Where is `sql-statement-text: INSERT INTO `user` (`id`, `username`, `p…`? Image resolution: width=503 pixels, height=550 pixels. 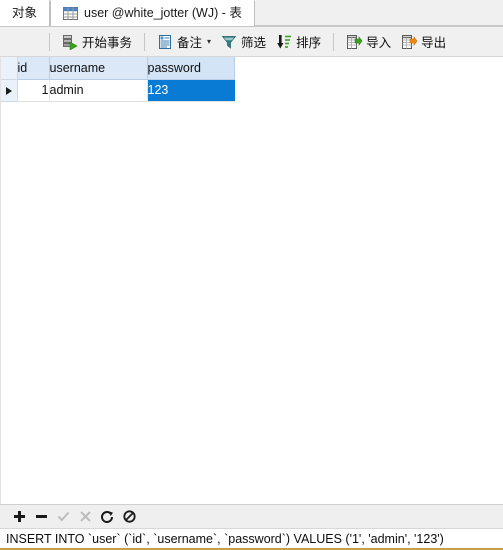 sql-statement-text: INSERT INTO `user` (`id`, `username`, `p… is located at coordinates (225, 538).